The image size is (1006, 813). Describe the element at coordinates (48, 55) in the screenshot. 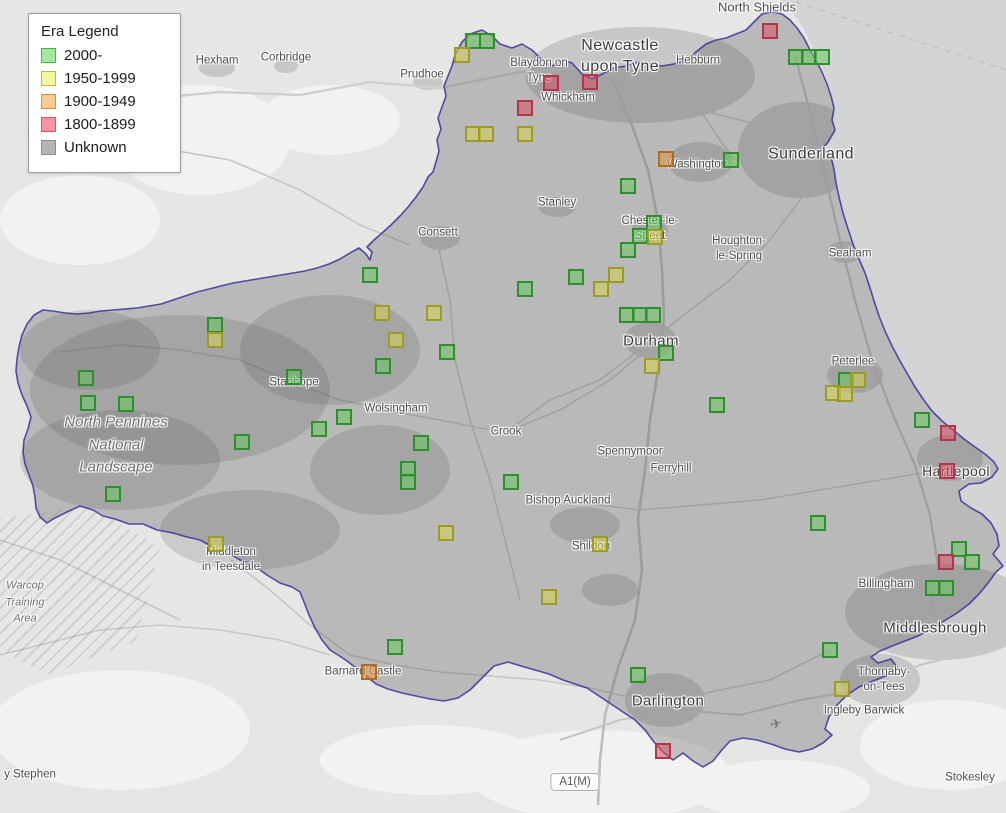

I see `legend-swatch-2000s` at that location.